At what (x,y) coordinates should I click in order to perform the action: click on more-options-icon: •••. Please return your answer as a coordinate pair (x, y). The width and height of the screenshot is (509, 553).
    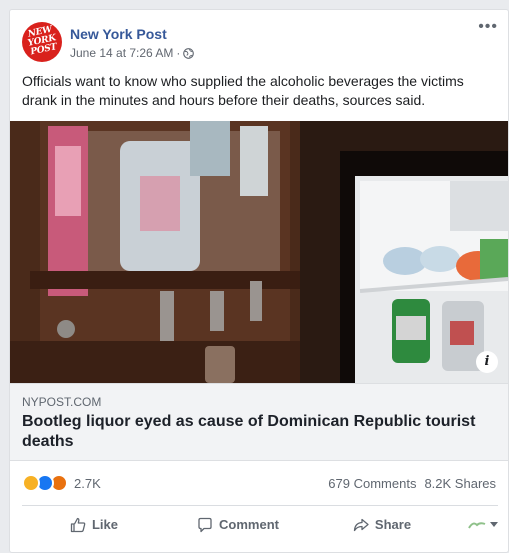
    Looking at the image, I should click on (488, 27).